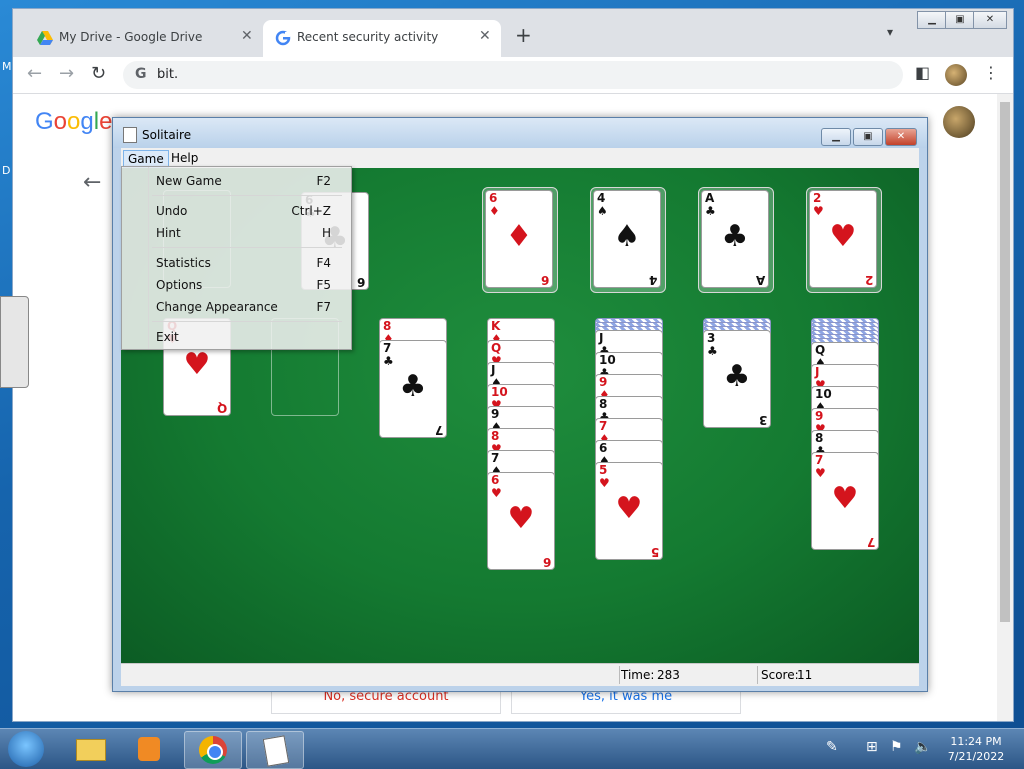 The height and width of the screenshot is (769, 1024). What do you see at coordinates (520, 133) in the screenshot?
I see `solitaire-titlebar: Solitaire ▁ ▣ ✕` at bounding box center [520, 133].